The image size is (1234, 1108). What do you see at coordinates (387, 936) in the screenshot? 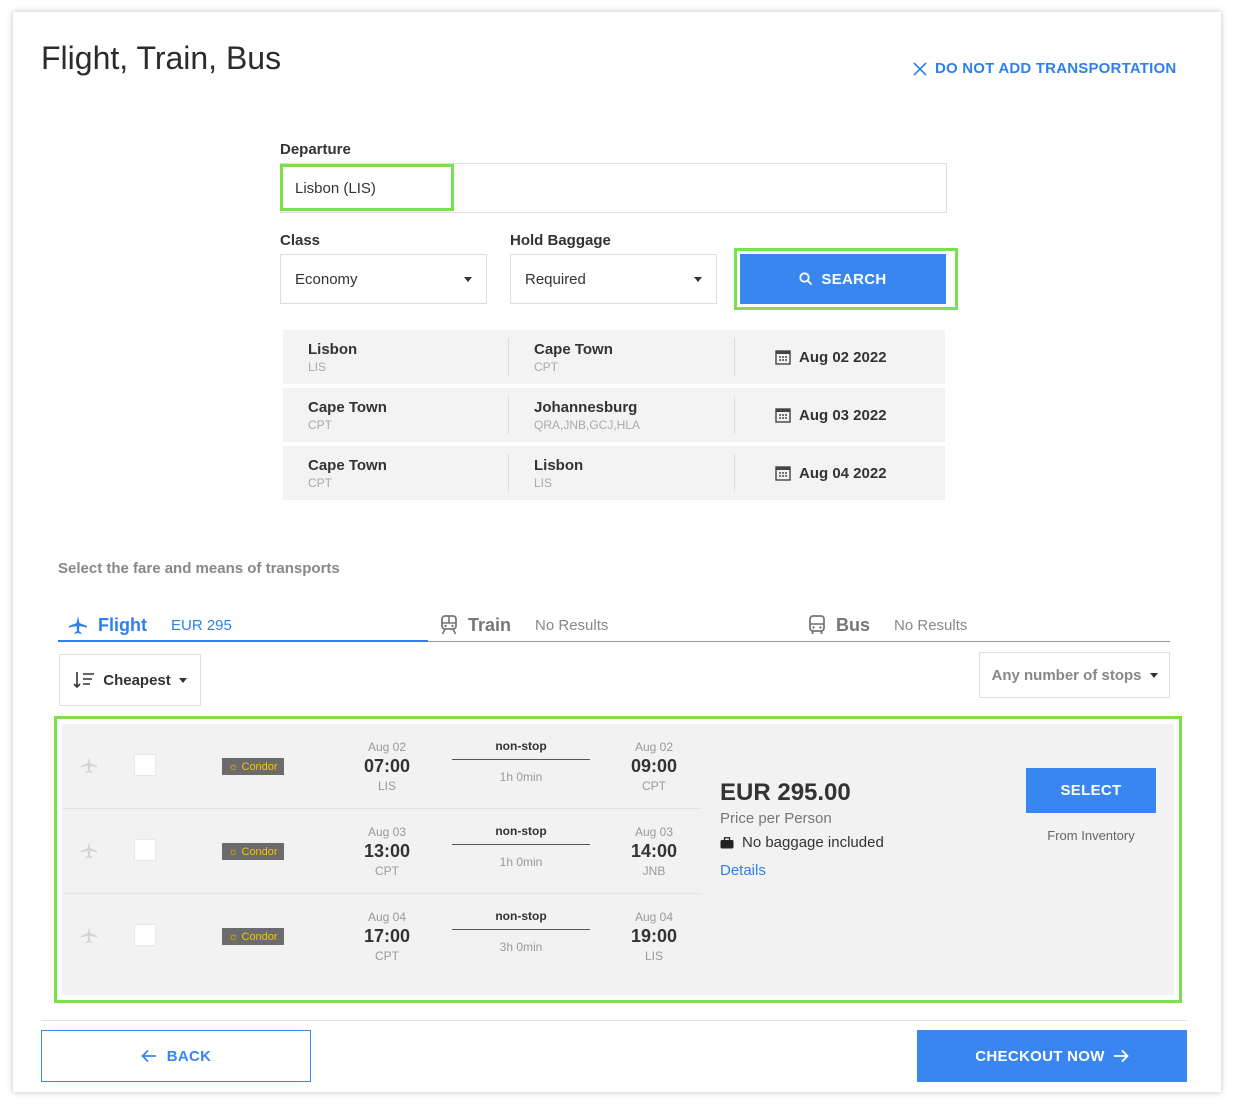
I see `departure-block: Aug 04 17:00 CPT` at bounding box center [387, 936].